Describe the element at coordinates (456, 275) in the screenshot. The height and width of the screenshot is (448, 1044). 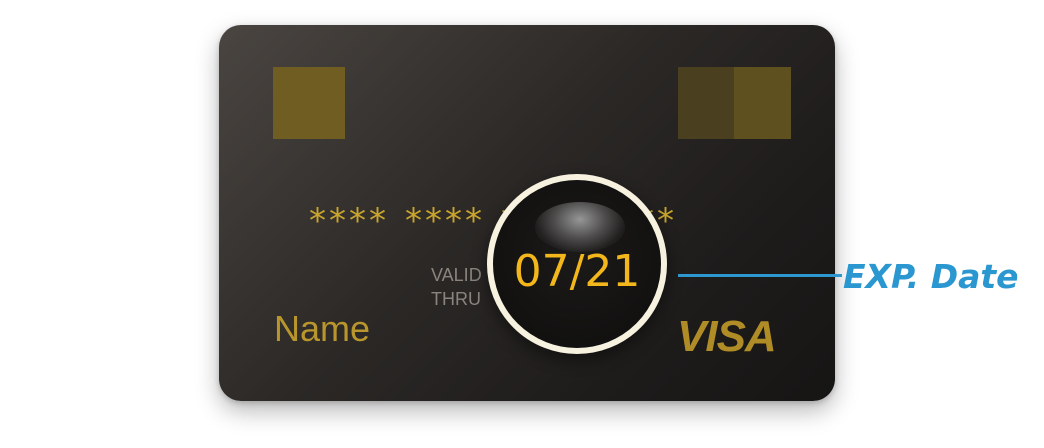
I see `valid-label-line1: VALID` at that location.